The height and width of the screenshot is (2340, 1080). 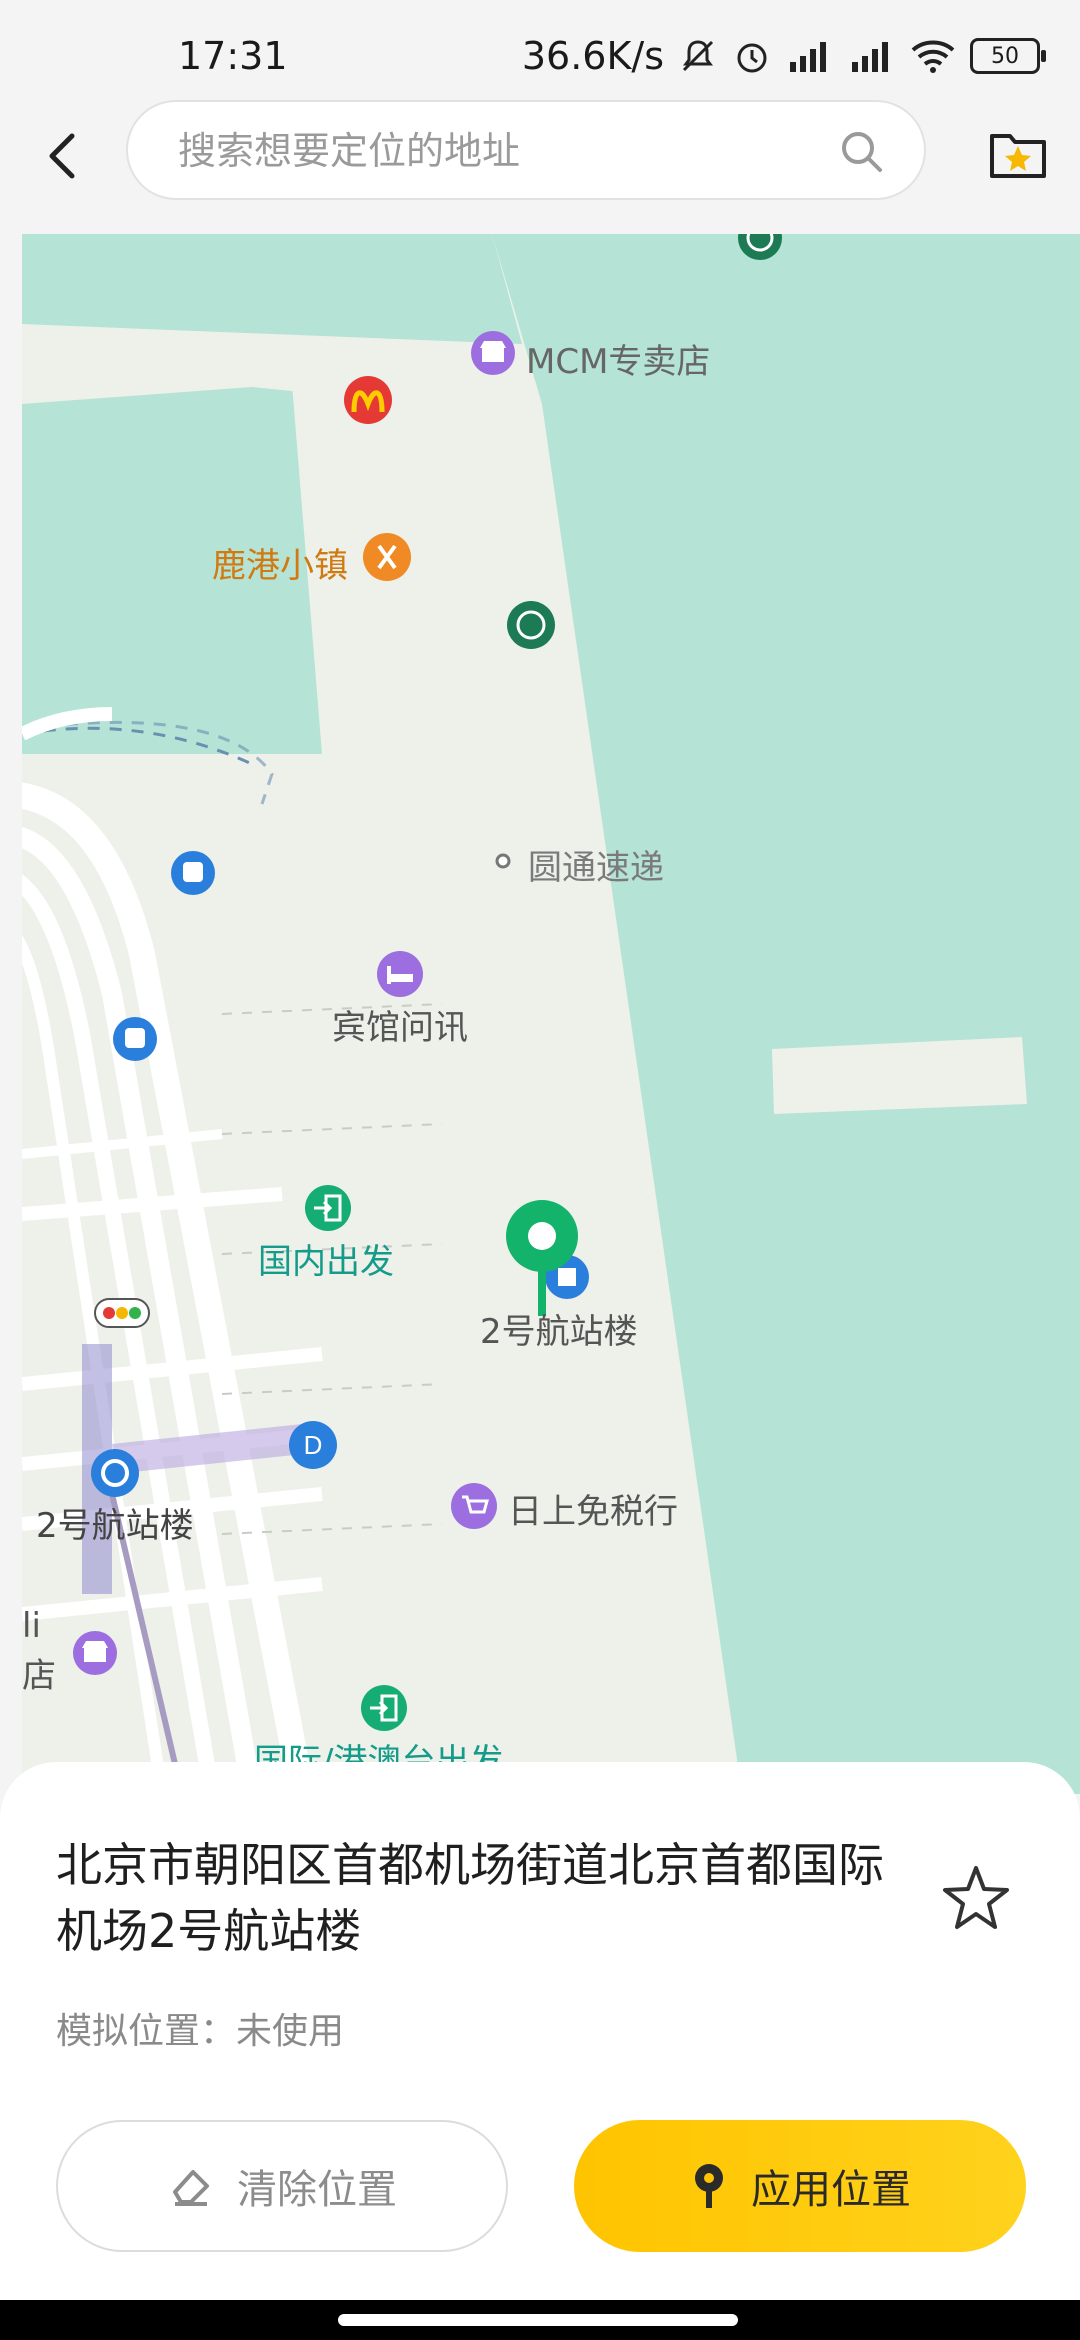 I want to click on apply-location-label: 应用位置, so click(x=831, y=2190).